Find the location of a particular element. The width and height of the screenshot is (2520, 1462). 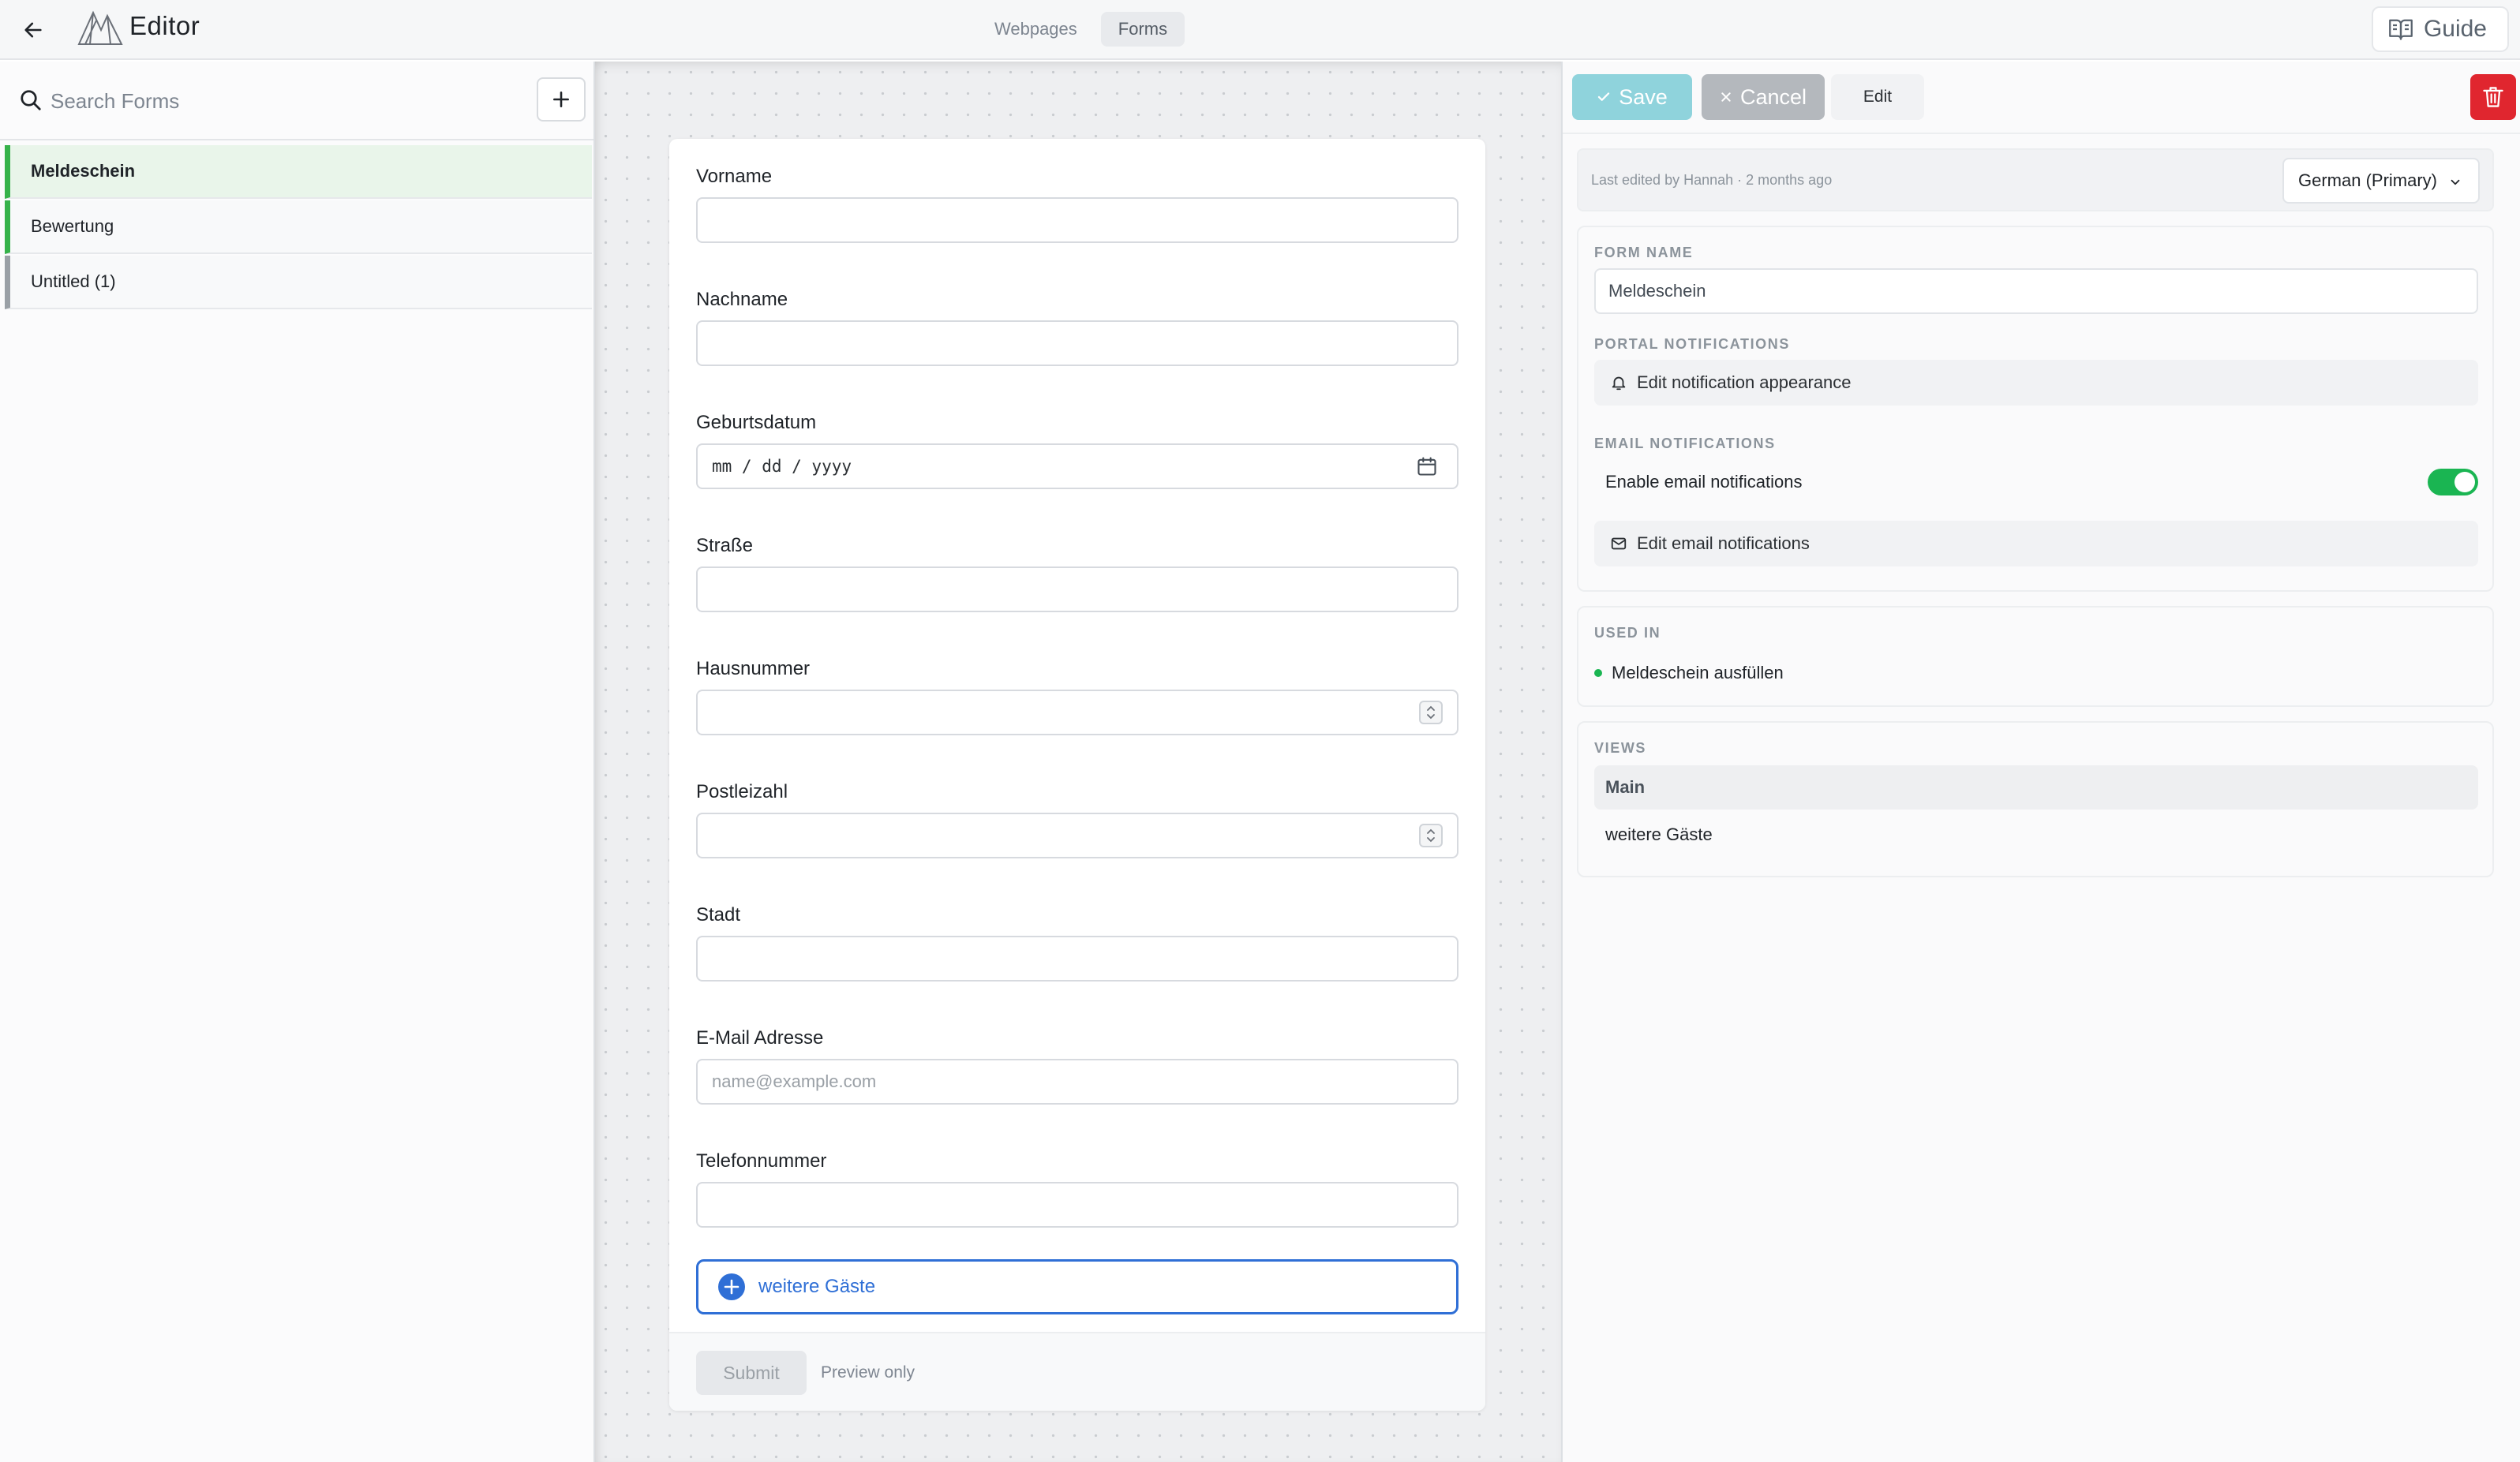

field-stadt: Stadt is located at coordinates (1077, 943).